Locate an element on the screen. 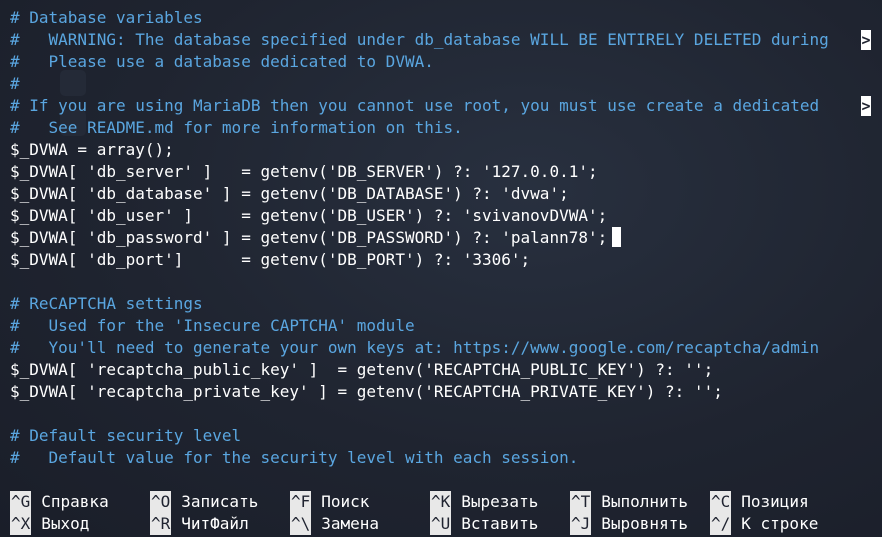 The image size is (882, 537). text-cursor is located at coordinates (616, 237).